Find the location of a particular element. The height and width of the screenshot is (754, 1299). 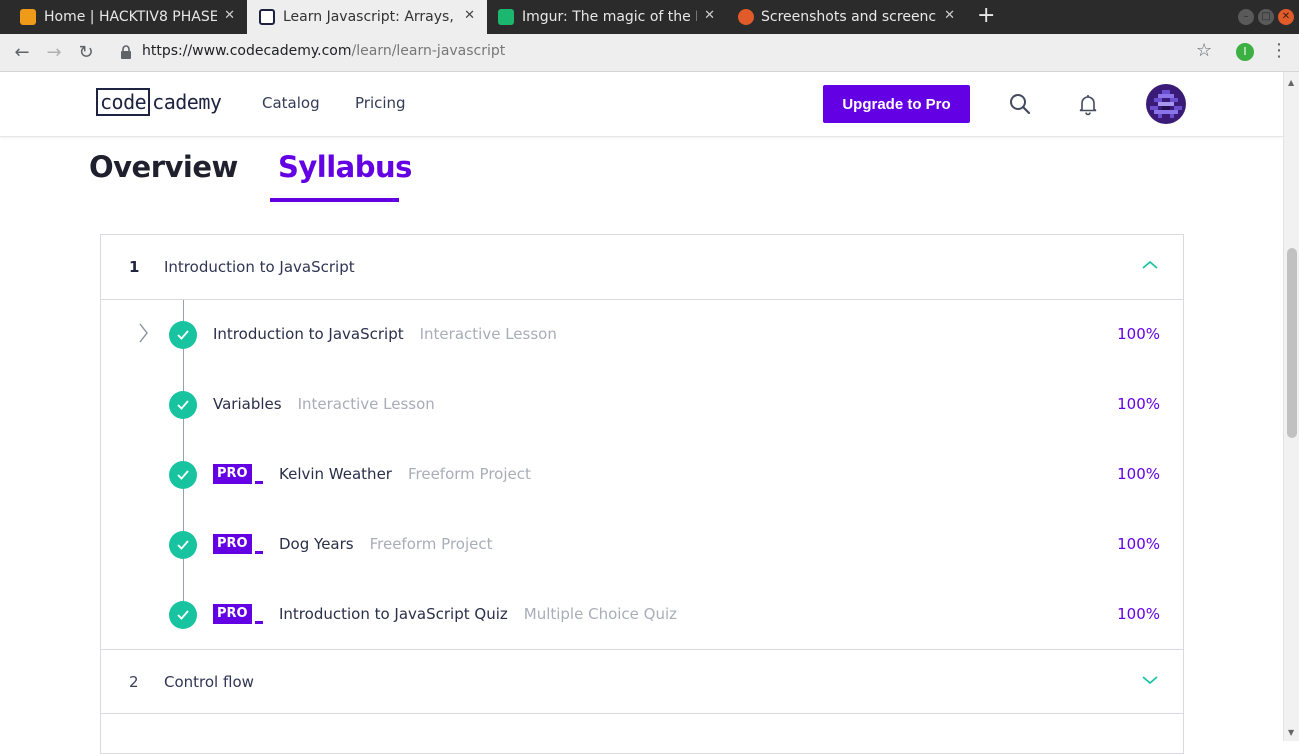

module-number: 2 is located at coordinates (134, 682).